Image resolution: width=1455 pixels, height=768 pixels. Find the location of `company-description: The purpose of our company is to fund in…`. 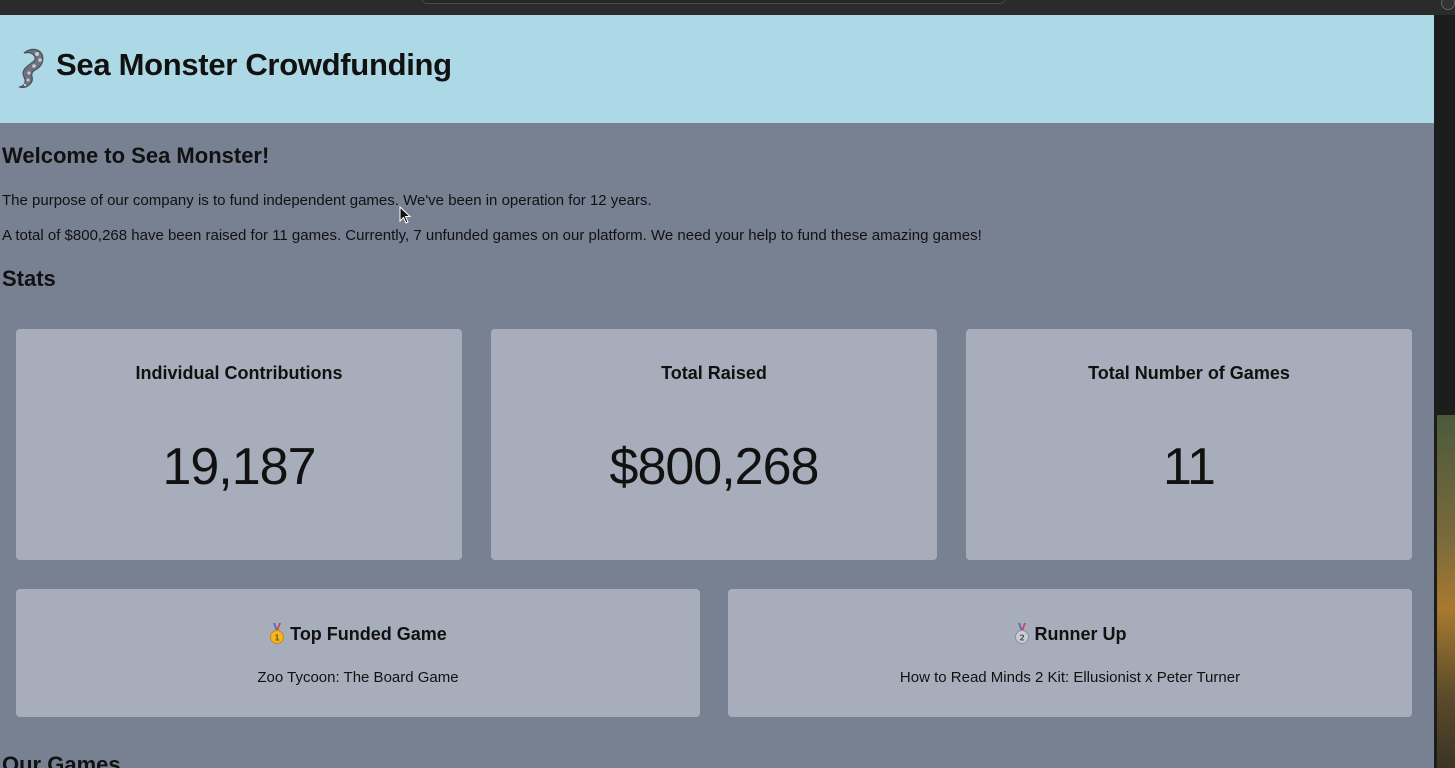

company-description: The purpose of our company is to fund in… is located at coordinates (327, 200).